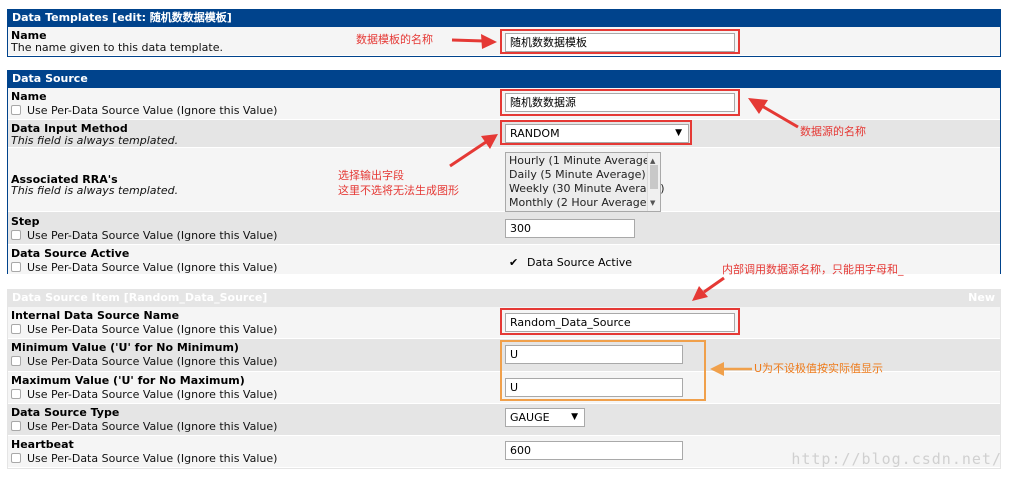 This screenshot has width=1012, height=480. Describe the element at coordinates (896, 459) in the screenshot. I see `watermark: http://blog.csdn.net/` at that location.